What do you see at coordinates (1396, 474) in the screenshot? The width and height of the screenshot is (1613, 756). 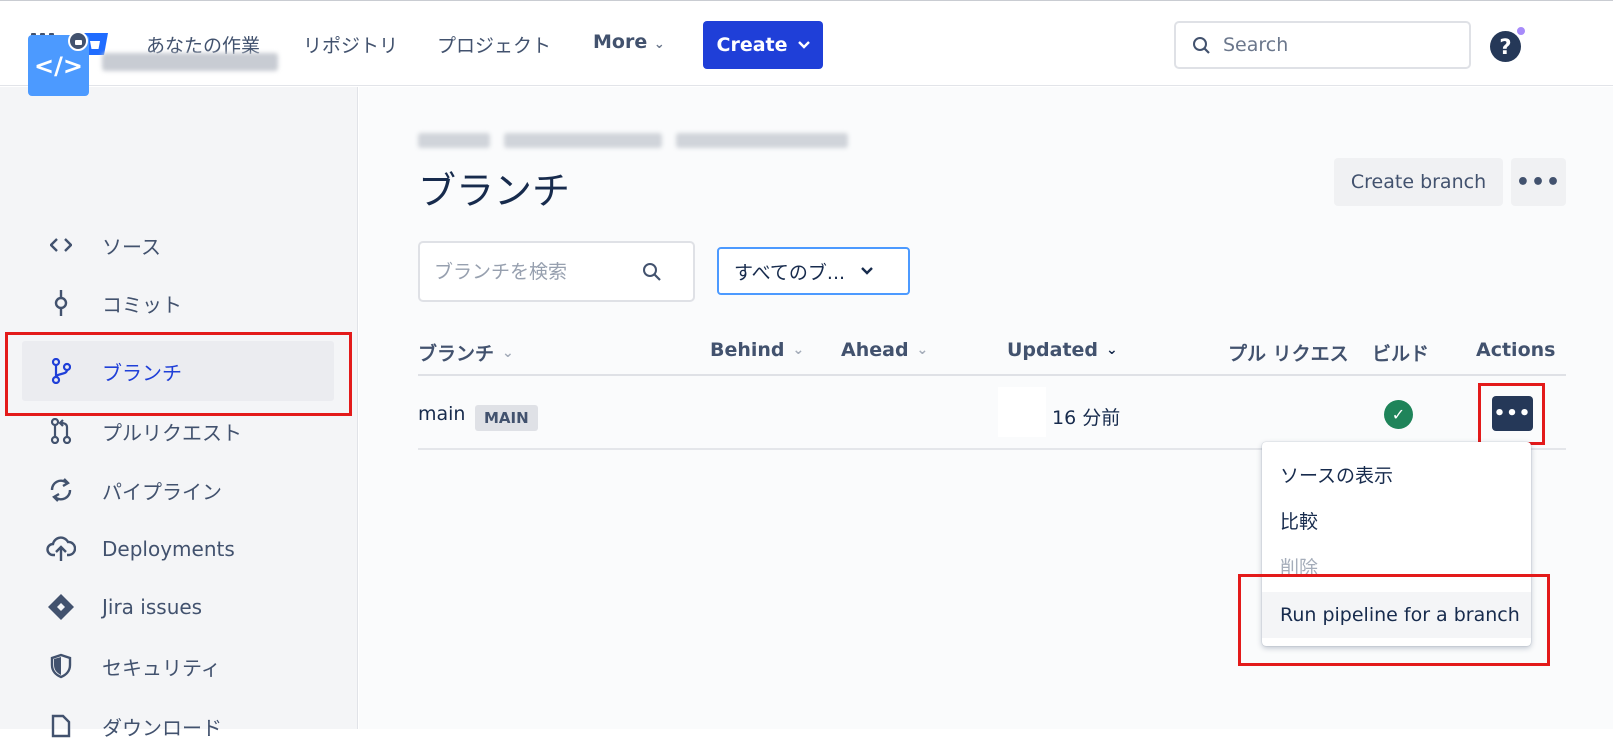 I see `menu-item-view-source: ソースの表示` at bounding box center [1396, 474].